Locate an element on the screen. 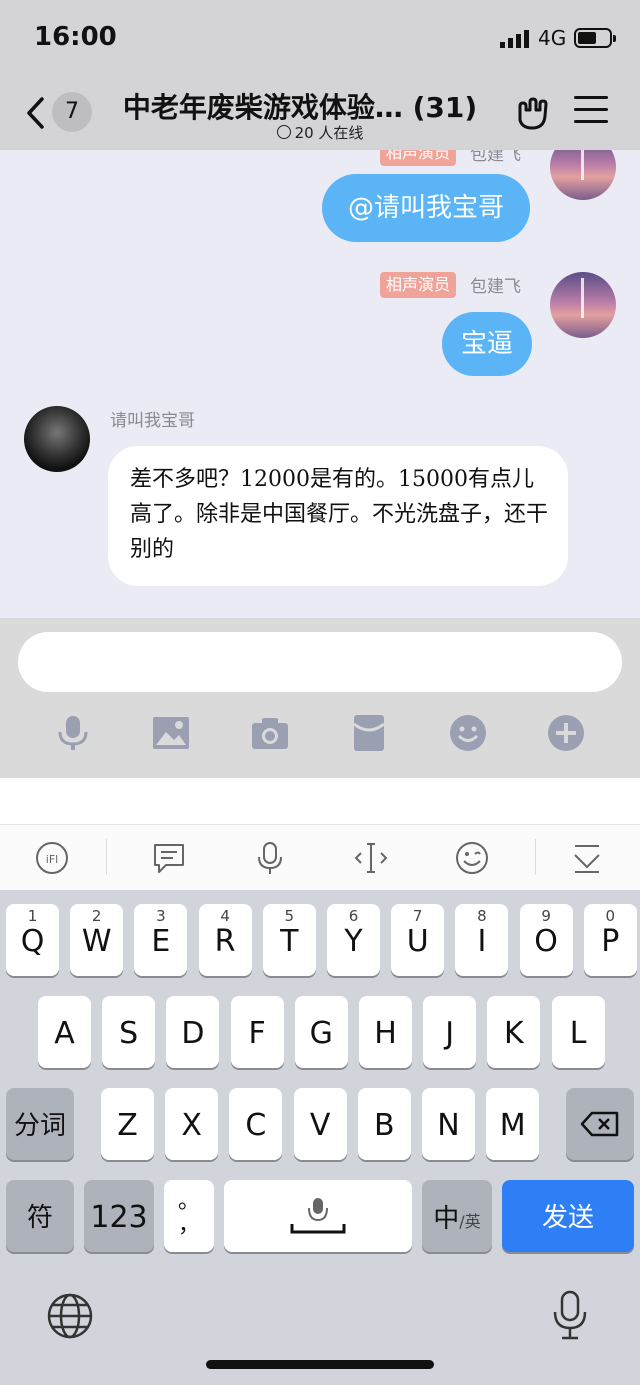 The image size is (640, 1385). numbers-key: 123 is located at coordinates (119, 1216).